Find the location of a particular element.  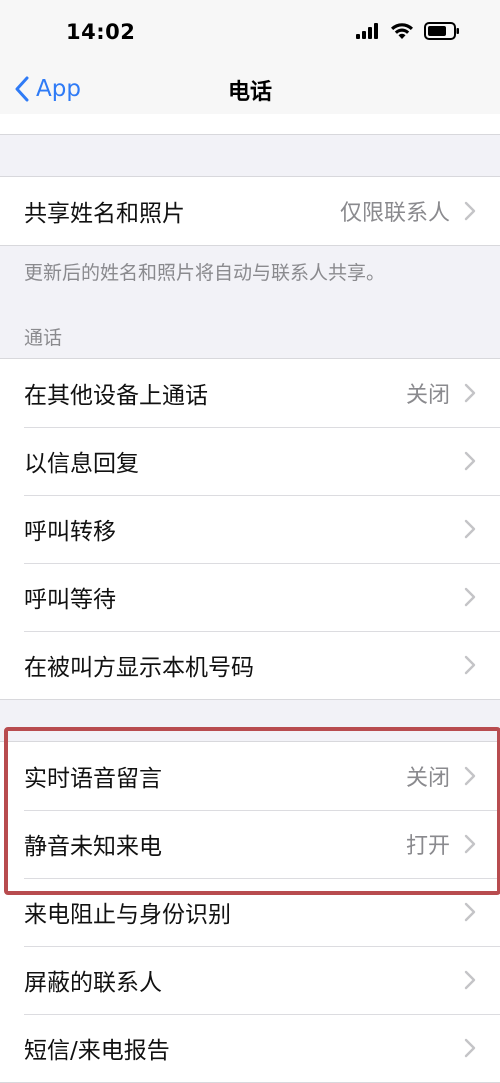

settings-row-call-forwarding: 呼叫转移 is located at coordinates (250, 529).